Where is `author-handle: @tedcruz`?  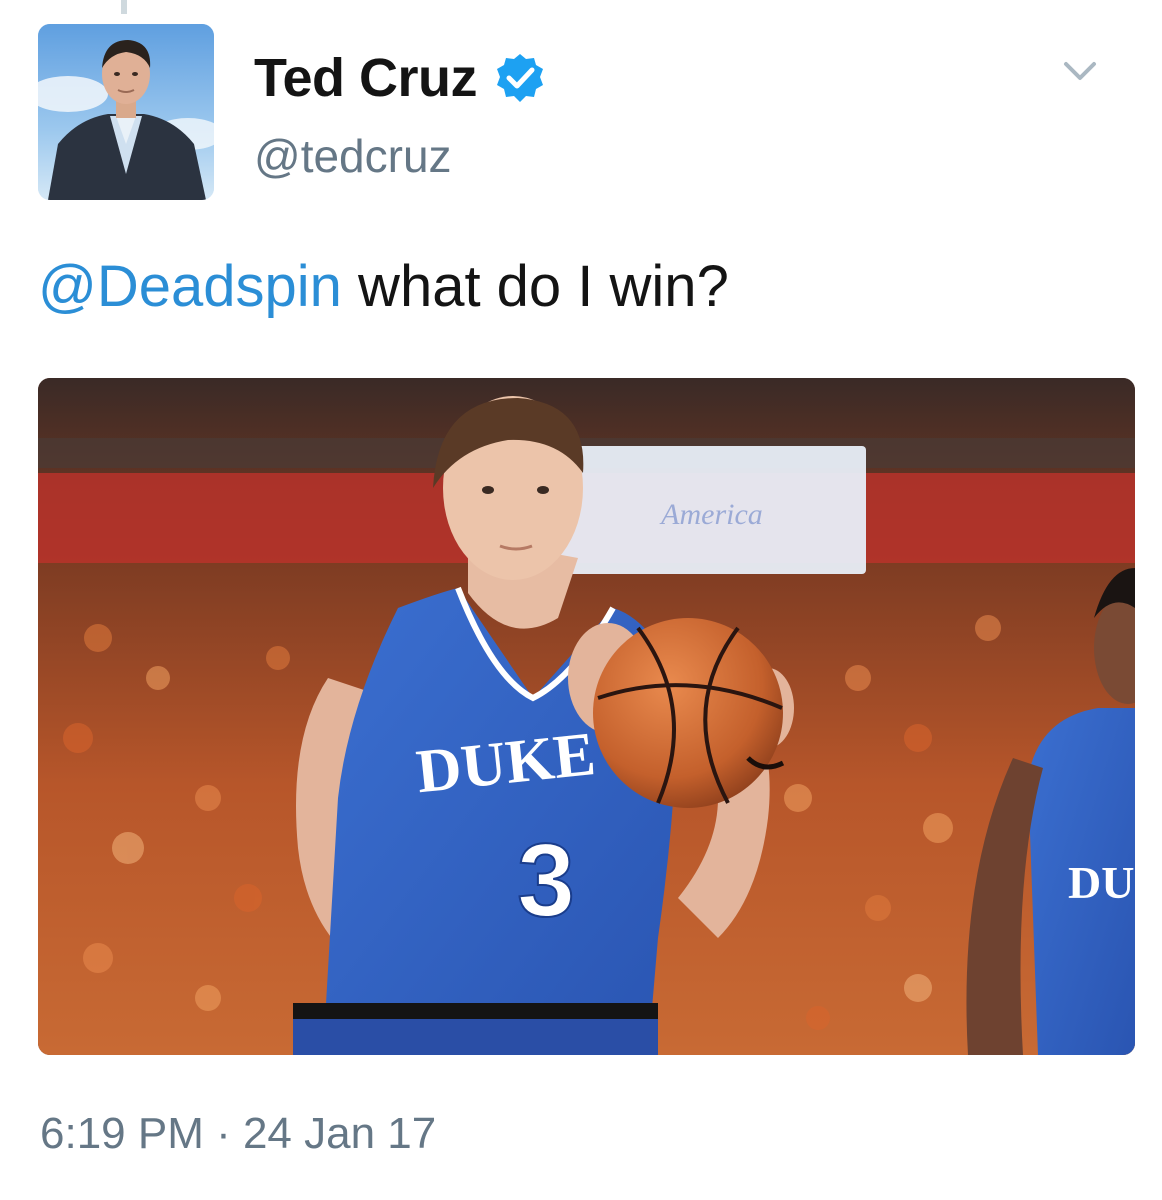 author-handle: @tedcruz is located at coordinates (353, 156).